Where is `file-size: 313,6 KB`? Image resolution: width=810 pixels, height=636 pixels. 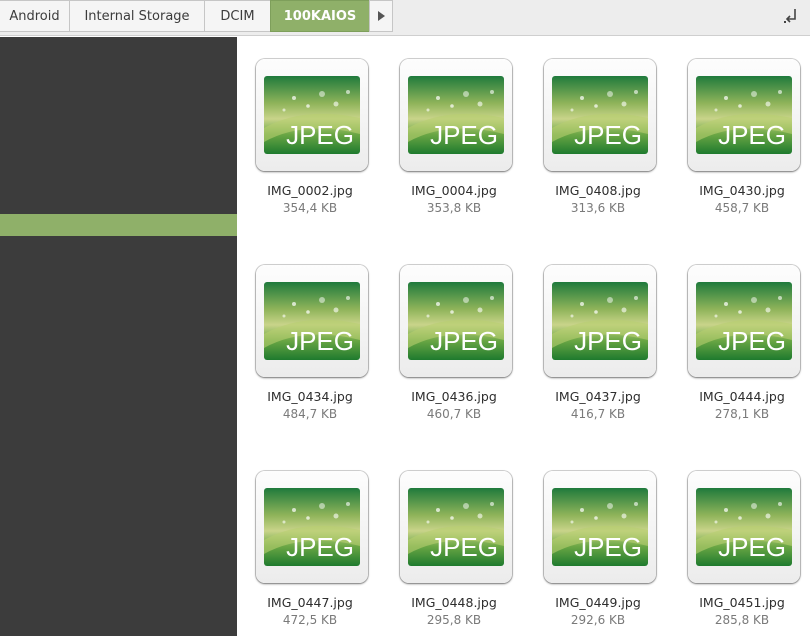 file-size: 313,6 KB is located at coordinates (598, 208).